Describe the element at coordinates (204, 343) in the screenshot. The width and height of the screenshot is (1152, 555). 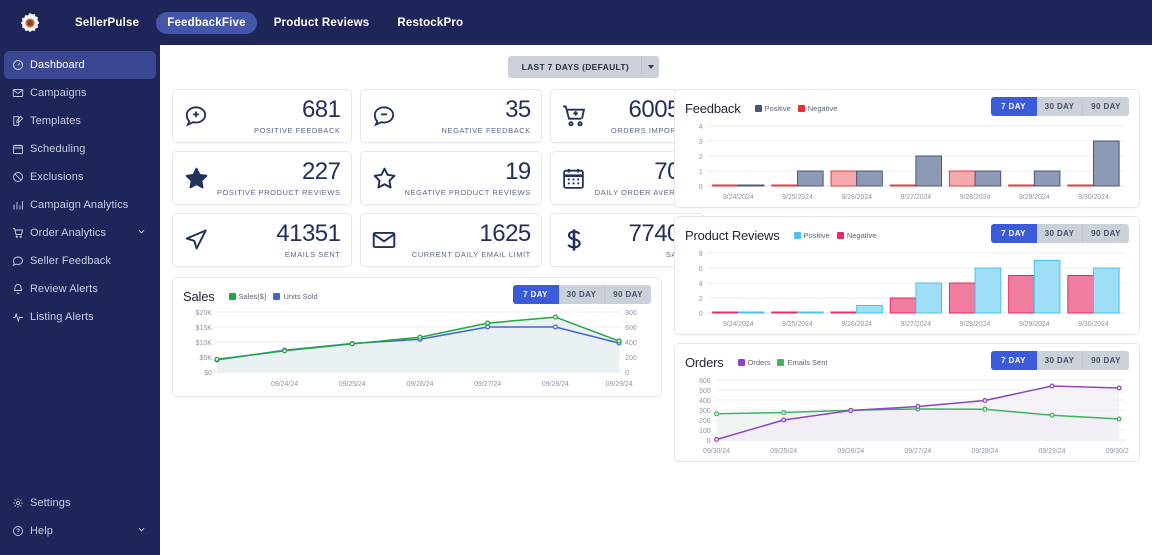
I see `y-axis-left: $20K $15K $10K $5K $0` at that location.